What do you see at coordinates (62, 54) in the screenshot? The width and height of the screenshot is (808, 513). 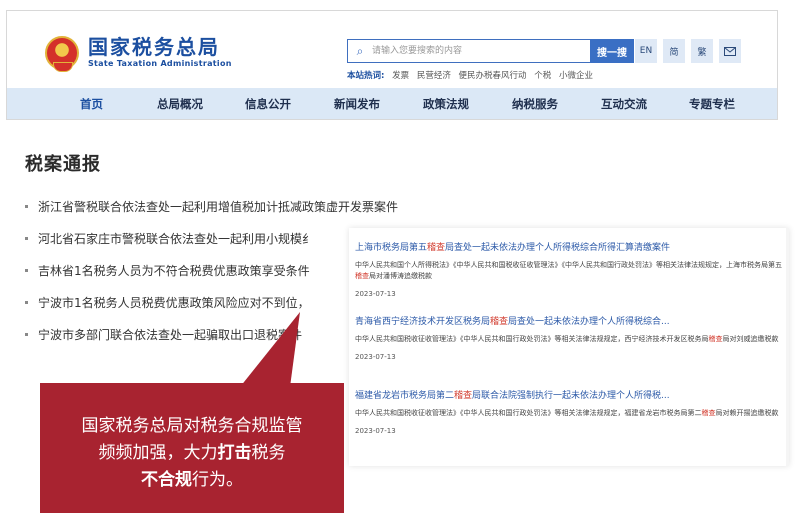 I see `national-emblem-icon` at bounding box center [62, 54].